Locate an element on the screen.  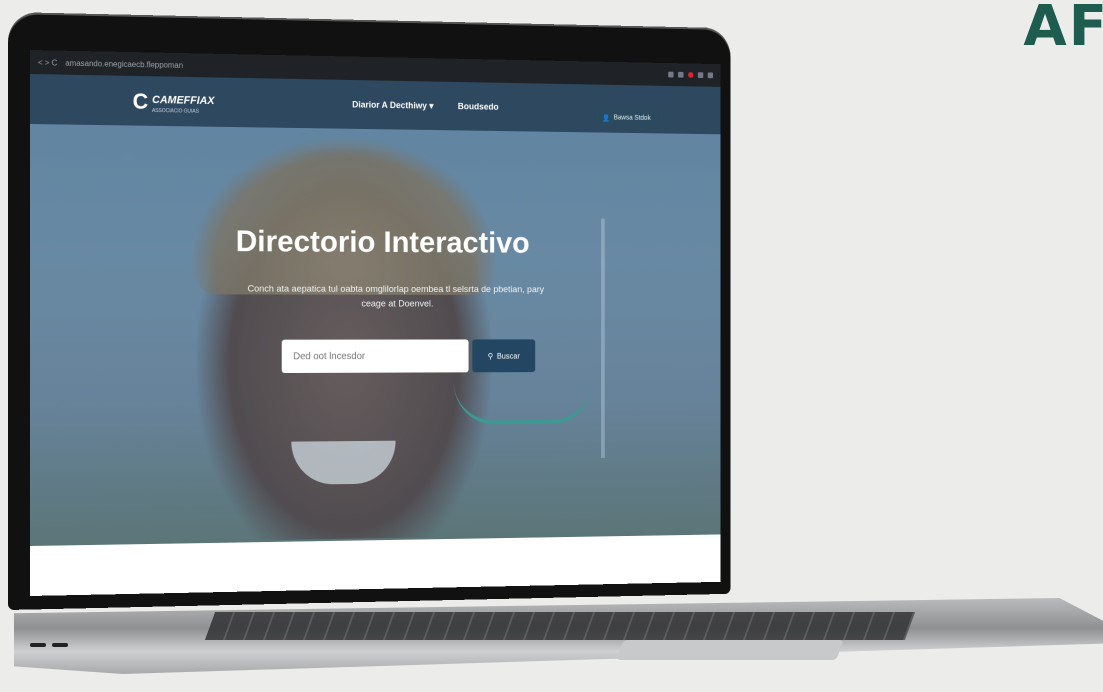
record-icon is located at coordinates (690, 75).